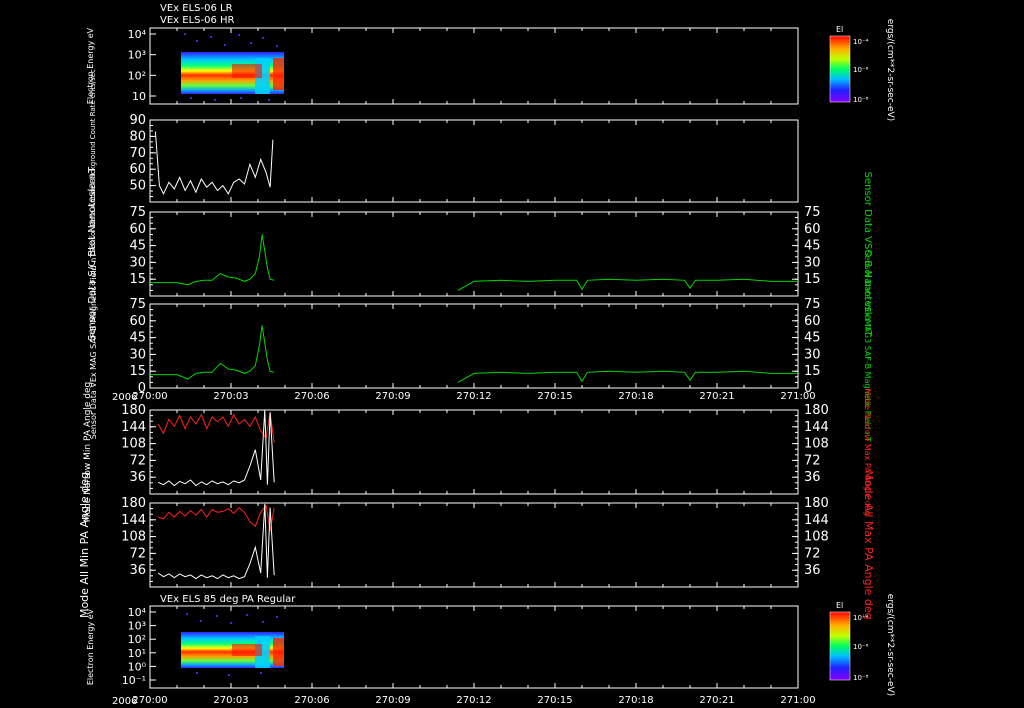 This screenshot has height=708, width=1024. Describe the element at coordinates (861, 42) in the screenshot. I see `colorbar-tick-top-0: 10⁻⁴` at that location.